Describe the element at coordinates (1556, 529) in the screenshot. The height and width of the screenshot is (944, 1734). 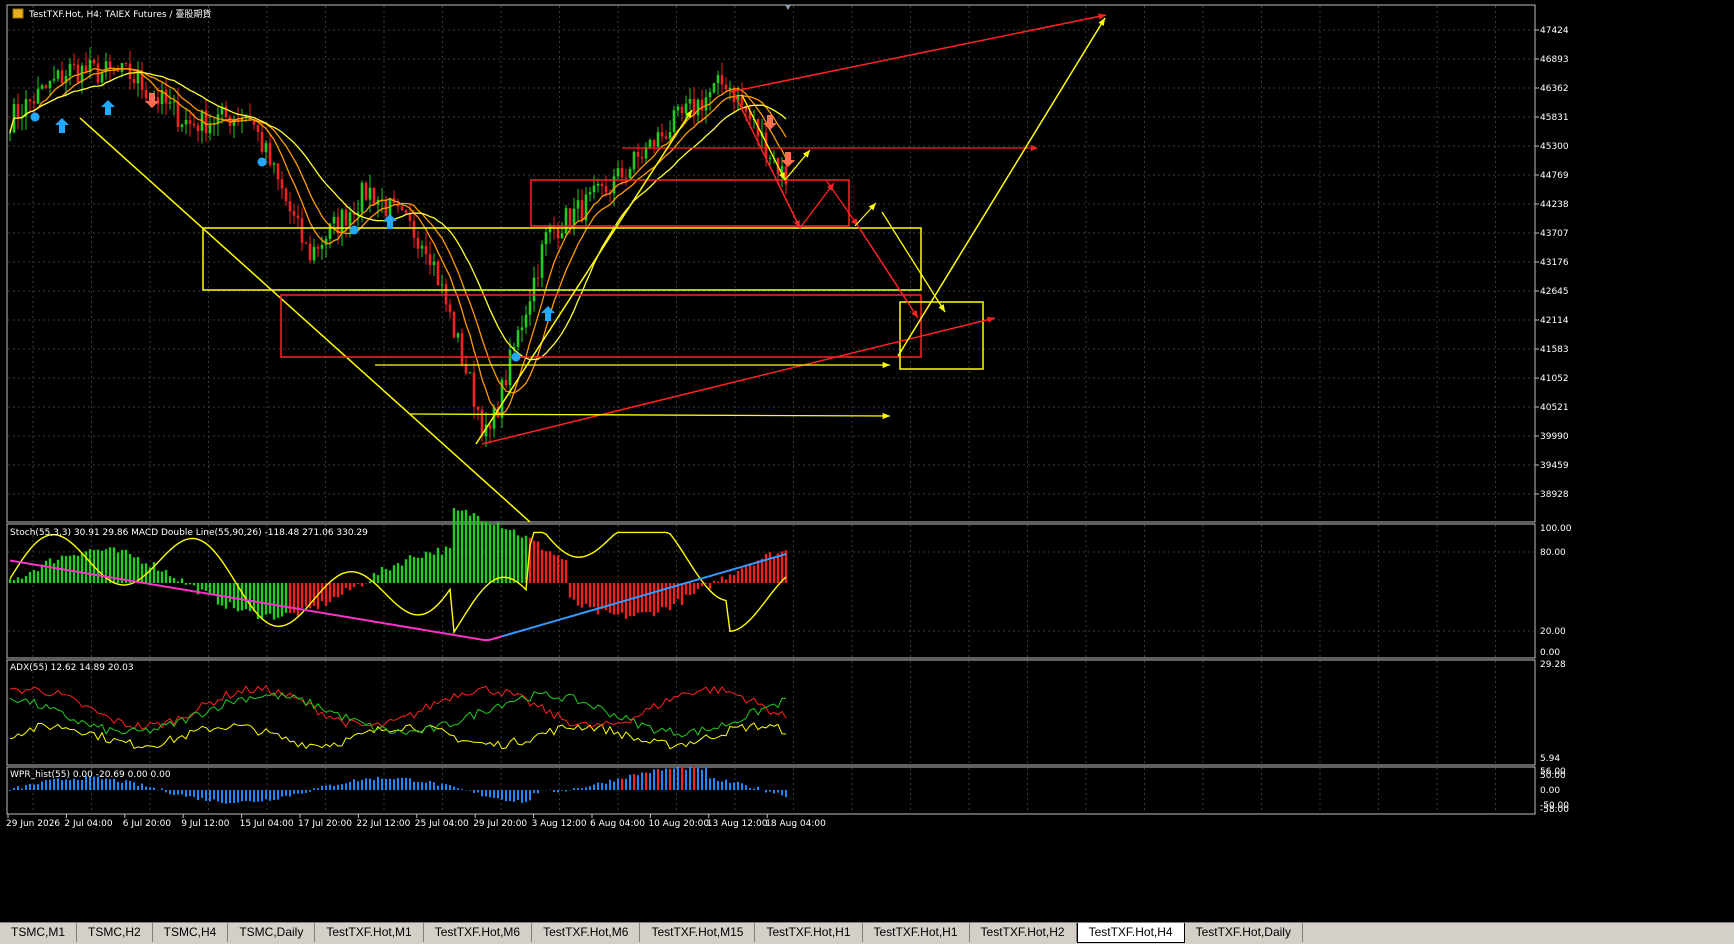
I see `stoch-axis-label: 100.00` at that location.